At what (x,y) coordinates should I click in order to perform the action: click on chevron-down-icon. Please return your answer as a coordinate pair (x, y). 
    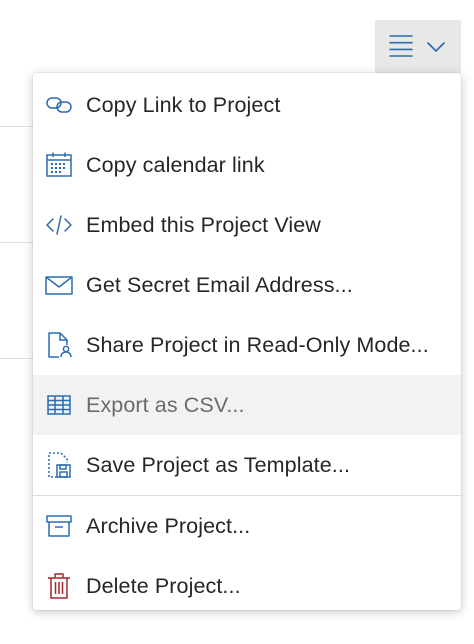
    Looking at the image, I should click on (436, 47).